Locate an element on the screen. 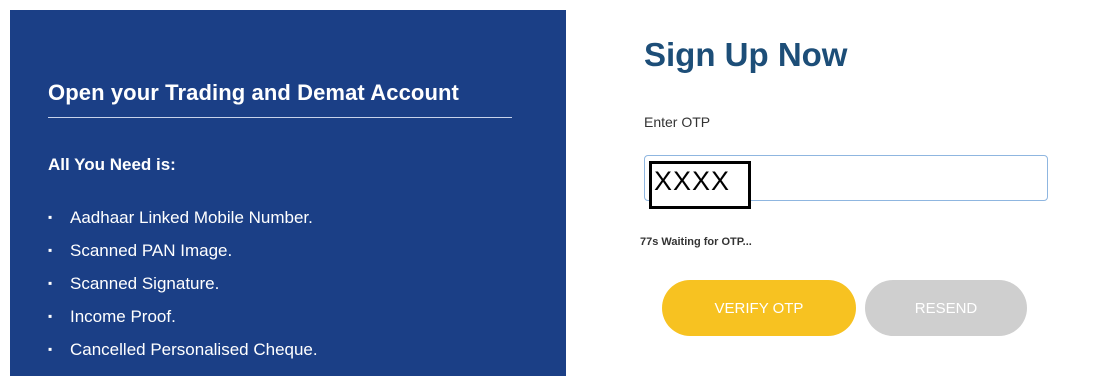  resend-button: RESEND is located at coordinates (946, 308).